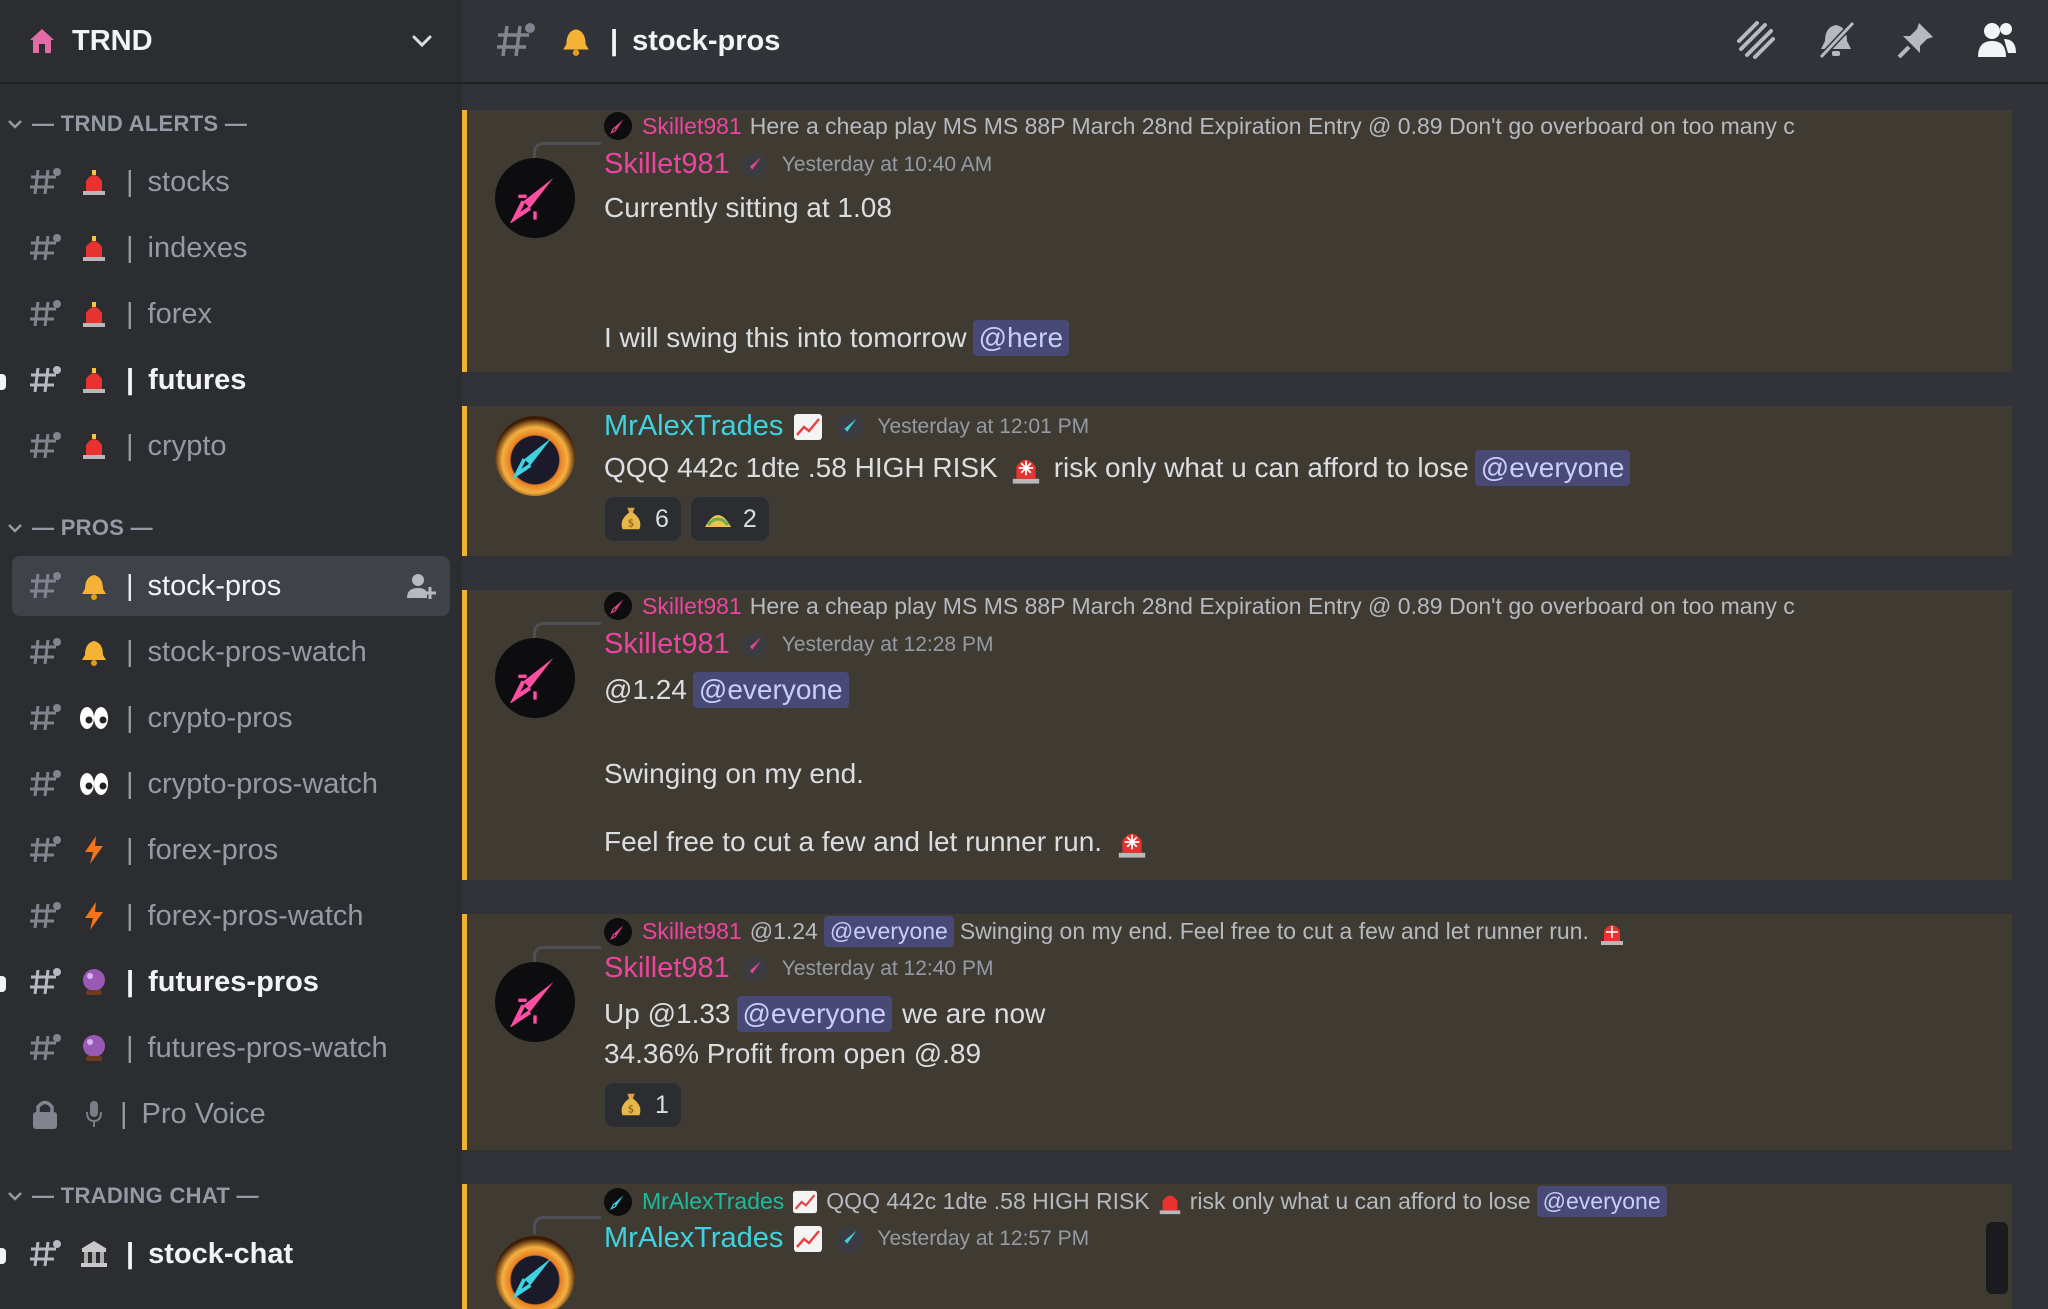 This screenshot has height=1309, width=2048. I want to click on notification-mute-icon, so click(1836, 40).